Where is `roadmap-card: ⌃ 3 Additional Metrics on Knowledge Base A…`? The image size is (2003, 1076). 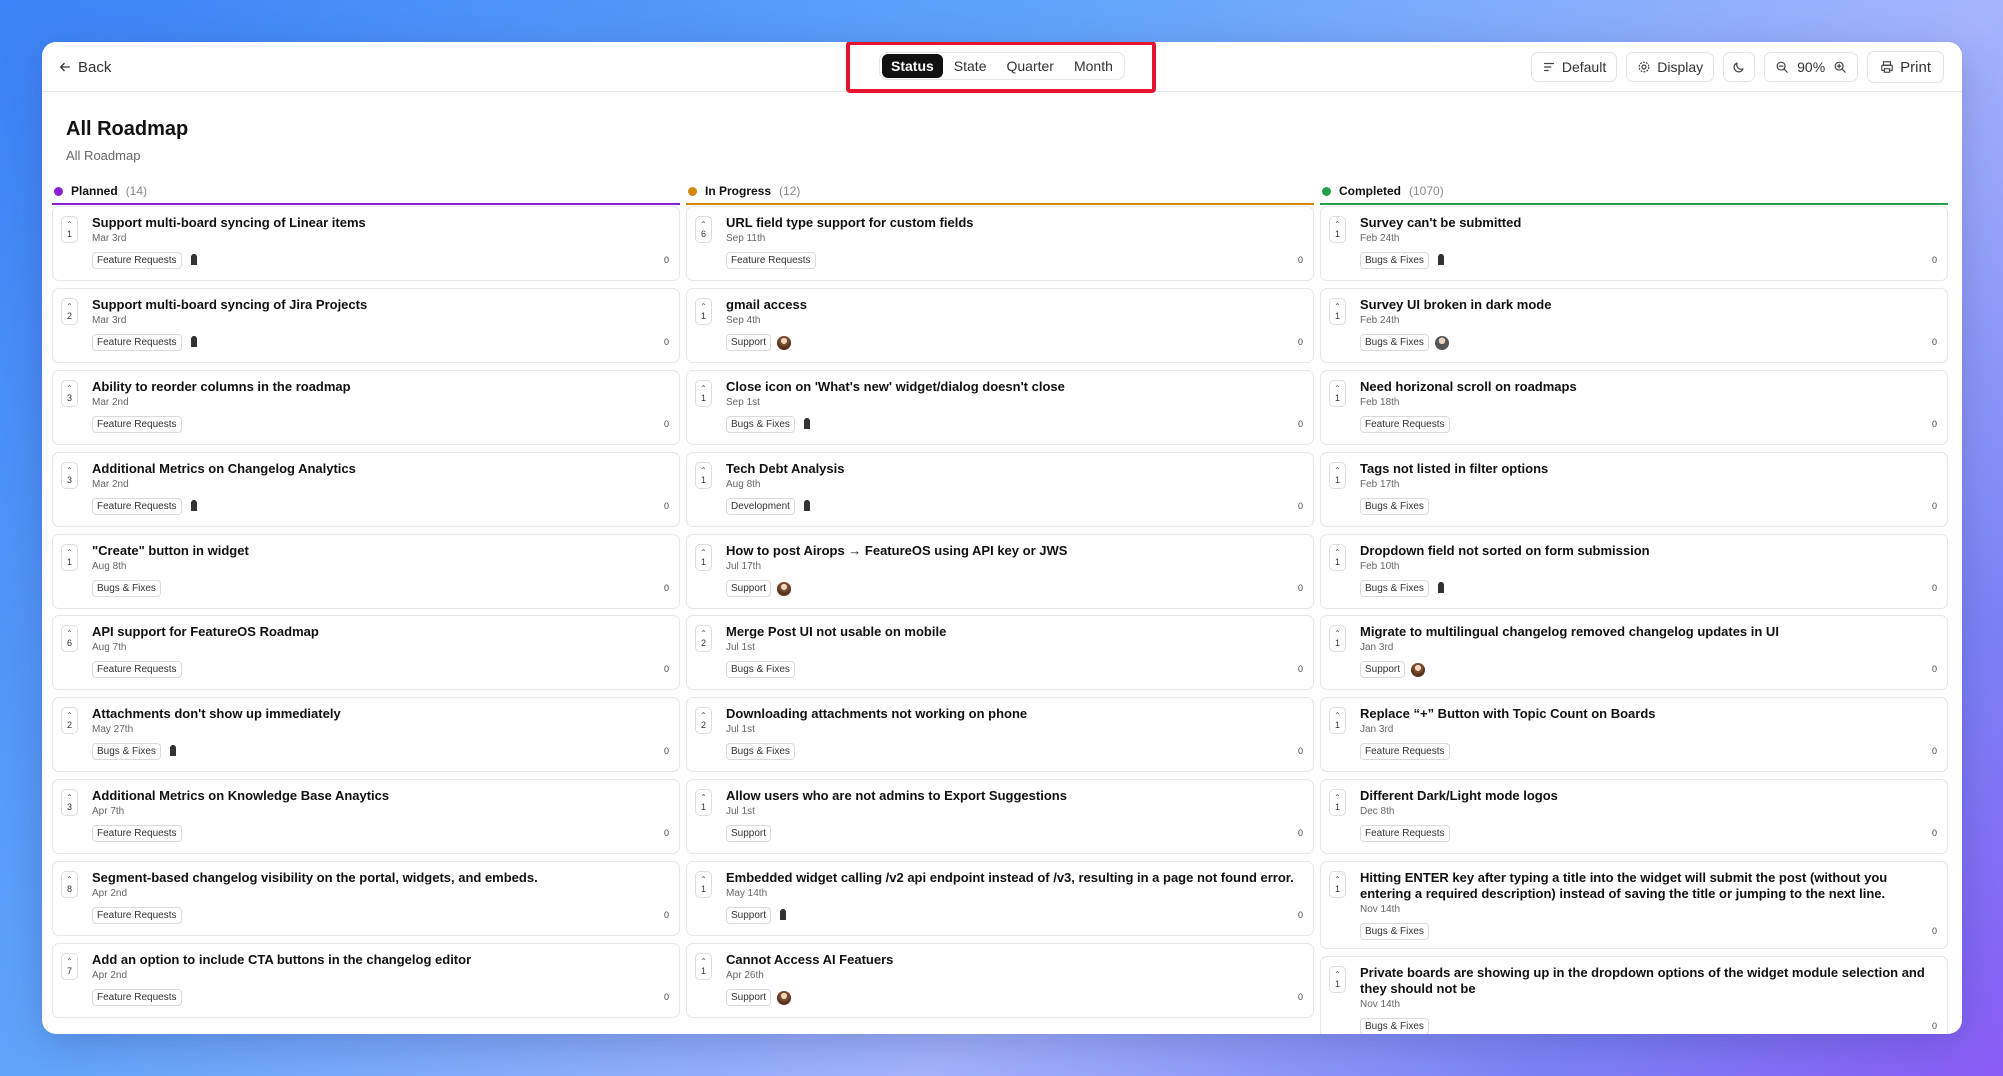 roadmap-card: ⌃ 3 Additional Metrics on Knowledge Base A… is located at coordinates (366, 816).